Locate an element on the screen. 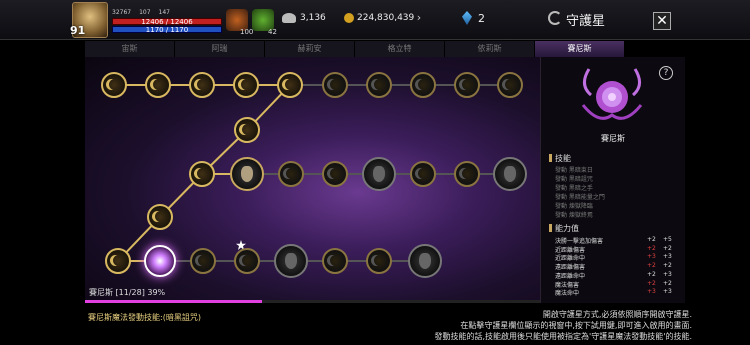  tab-gerit: 格立特 is located at coordinates (400, 49).